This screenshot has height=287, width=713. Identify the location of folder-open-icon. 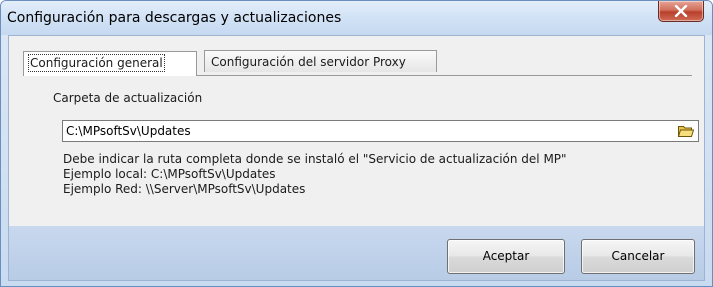
(686, 131).